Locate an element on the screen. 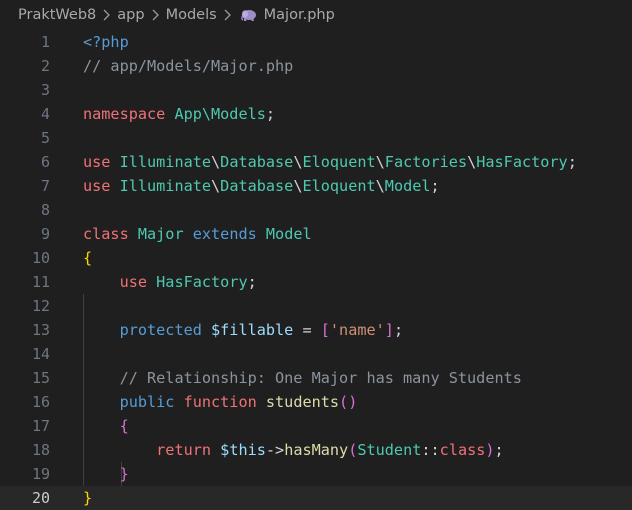  line-number: 3 is located at coordinates (45, 90).